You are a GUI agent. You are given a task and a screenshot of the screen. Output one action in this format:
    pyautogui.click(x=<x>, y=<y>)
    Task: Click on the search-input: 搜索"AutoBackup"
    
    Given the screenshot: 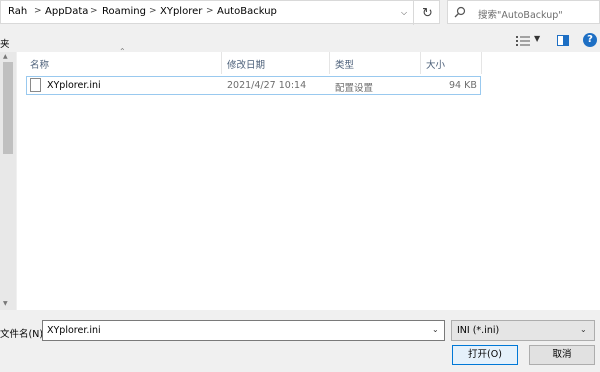 What is the action you would take?
    pyautogui.click(x=523, y=12)
    